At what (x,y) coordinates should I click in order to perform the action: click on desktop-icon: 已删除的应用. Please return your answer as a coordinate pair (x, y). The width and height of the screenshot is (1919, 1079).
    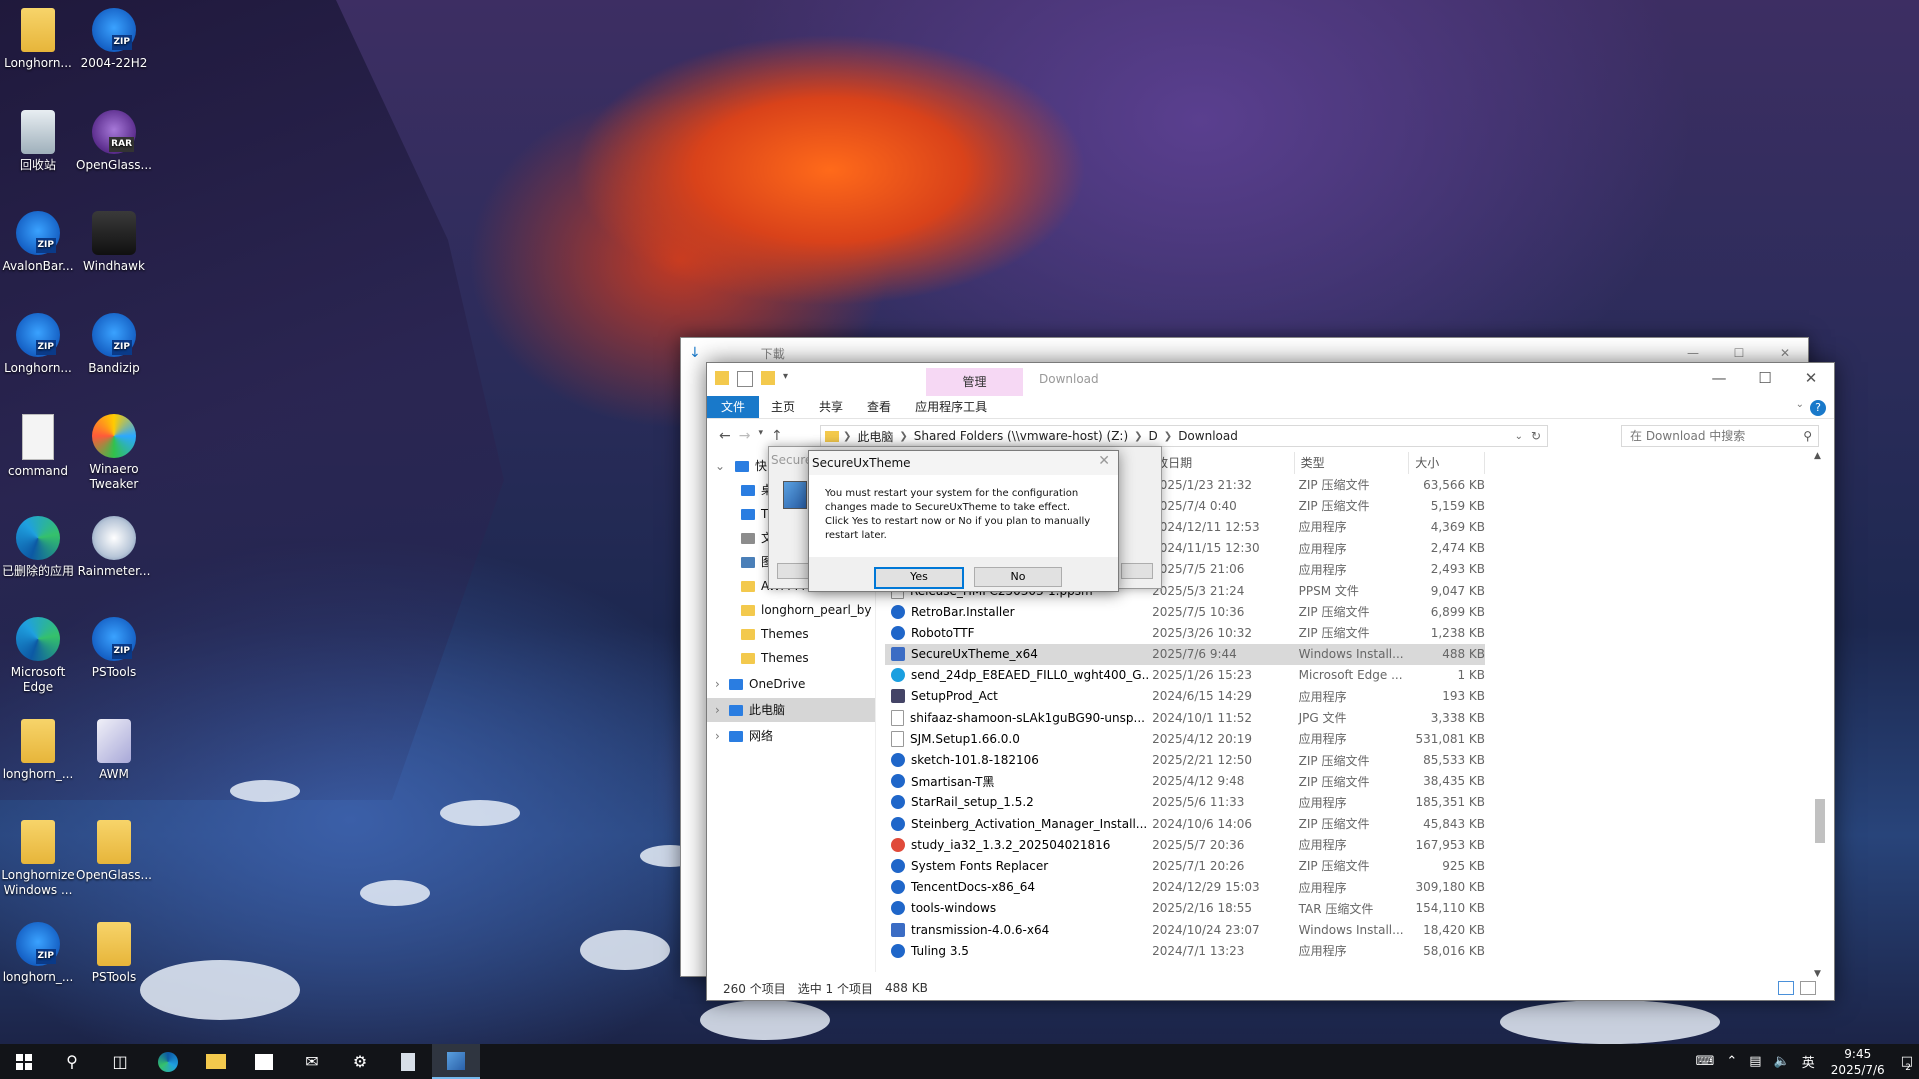
    Looking at the image, I should click on (38, 547).